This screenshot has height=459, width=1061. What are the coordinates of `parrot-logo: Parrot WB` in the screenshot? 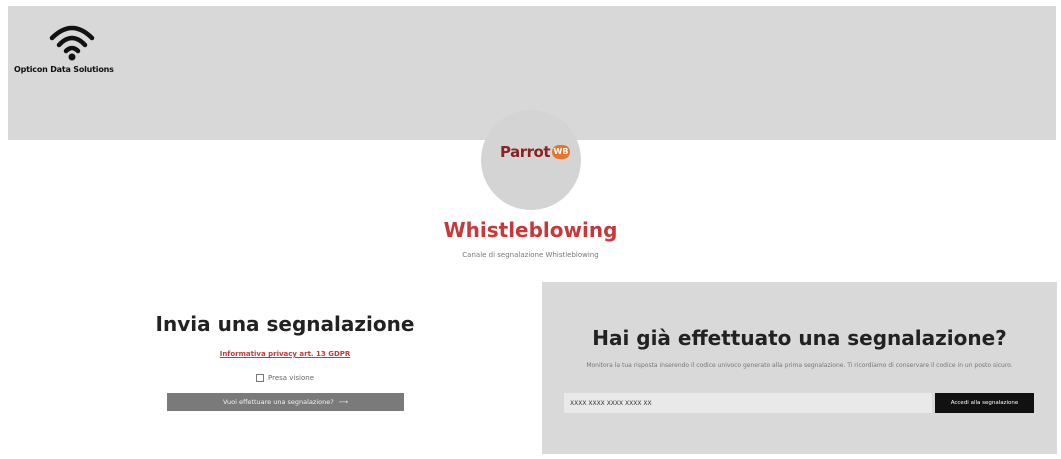 It's located at (535, 152).